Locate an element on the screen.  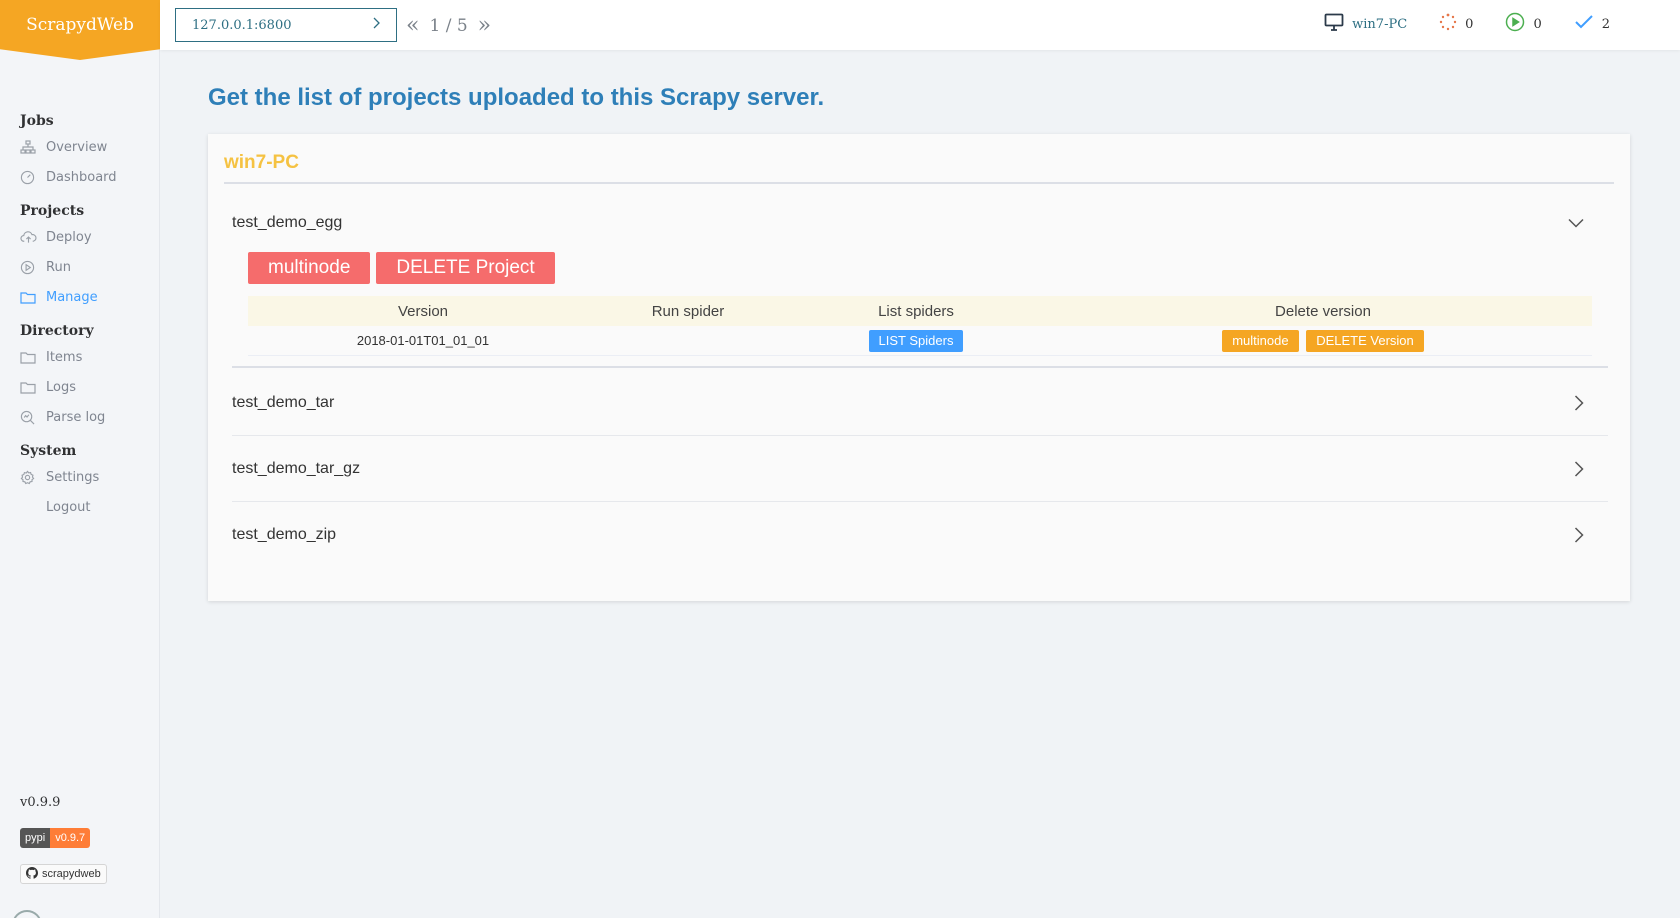
app-version: v0.9.9 is located at coordinates (40, 802).